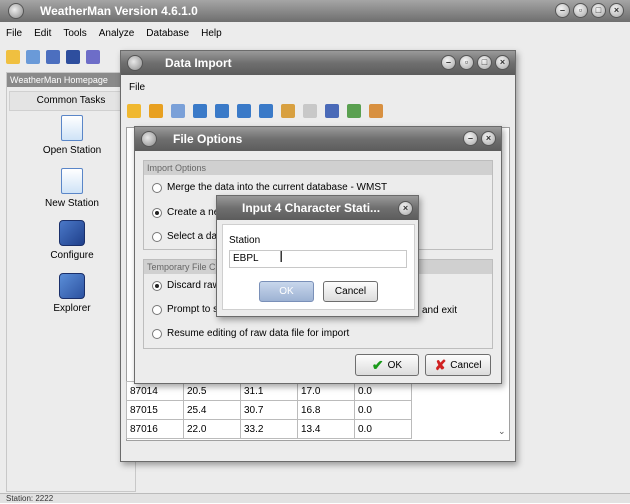  Describe the element at coordinates (136, 87) in the screenshot. I see `import-menu-file: File` at that location.